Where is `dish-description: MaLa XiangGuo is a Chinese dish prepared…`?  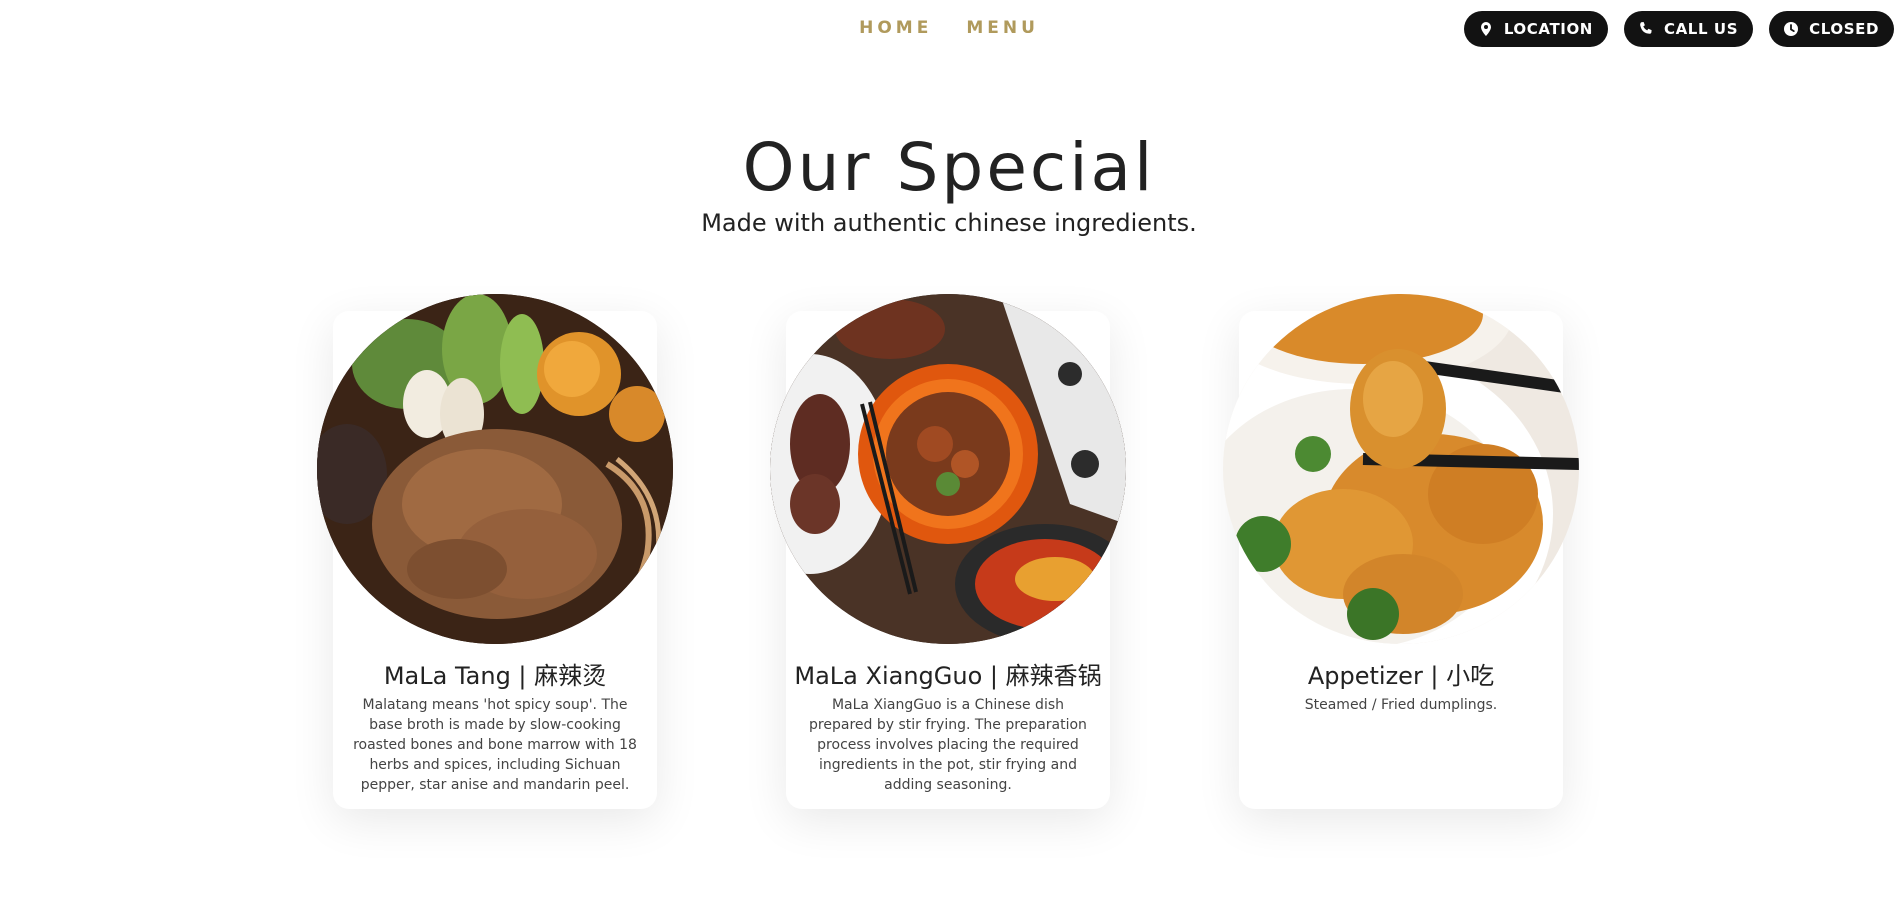
dish-description: MaLa XiangGuo is a Chinese dish prepared… is located at coordinates (948, 745).